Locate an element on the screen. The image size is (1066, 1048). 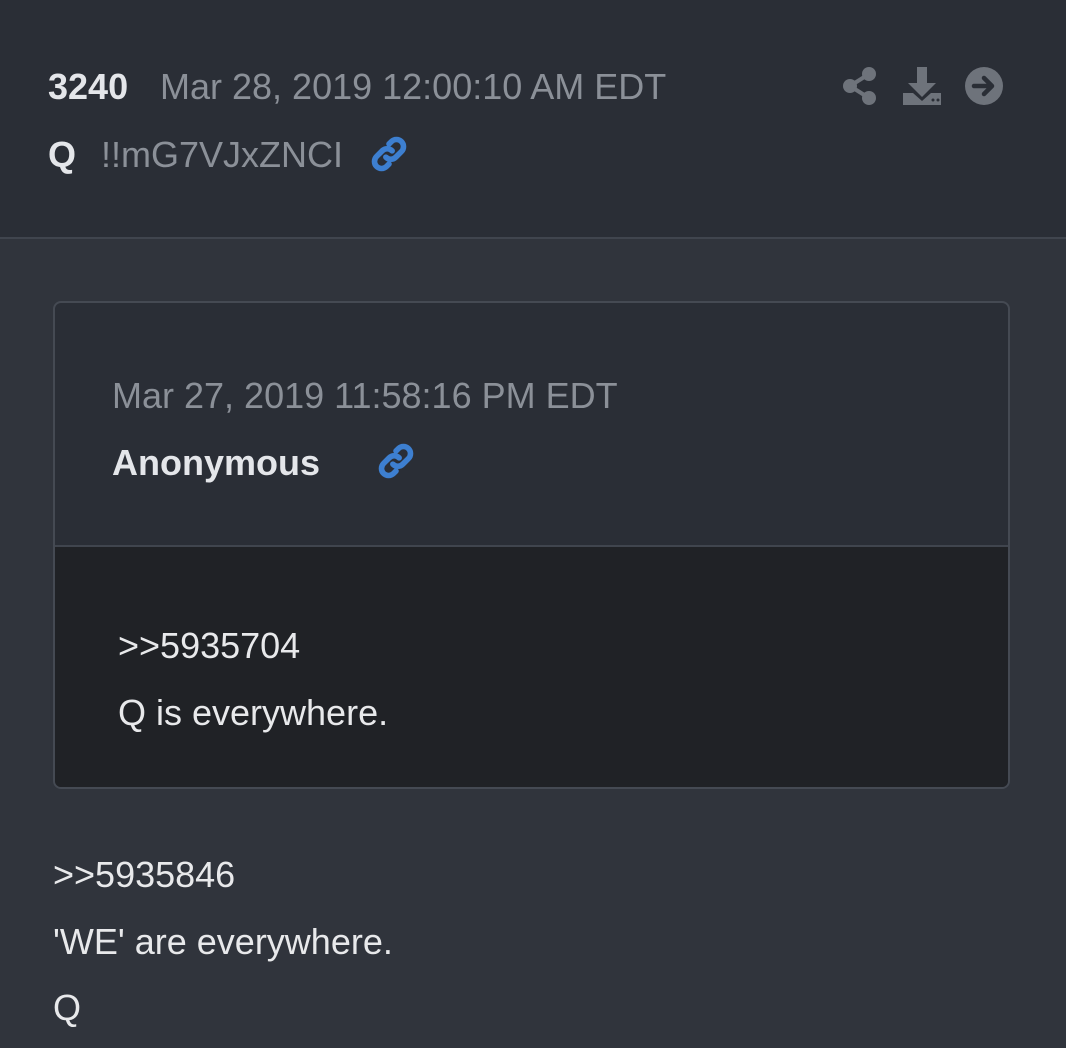
post-author: Q is located at coordinates (62, 154).